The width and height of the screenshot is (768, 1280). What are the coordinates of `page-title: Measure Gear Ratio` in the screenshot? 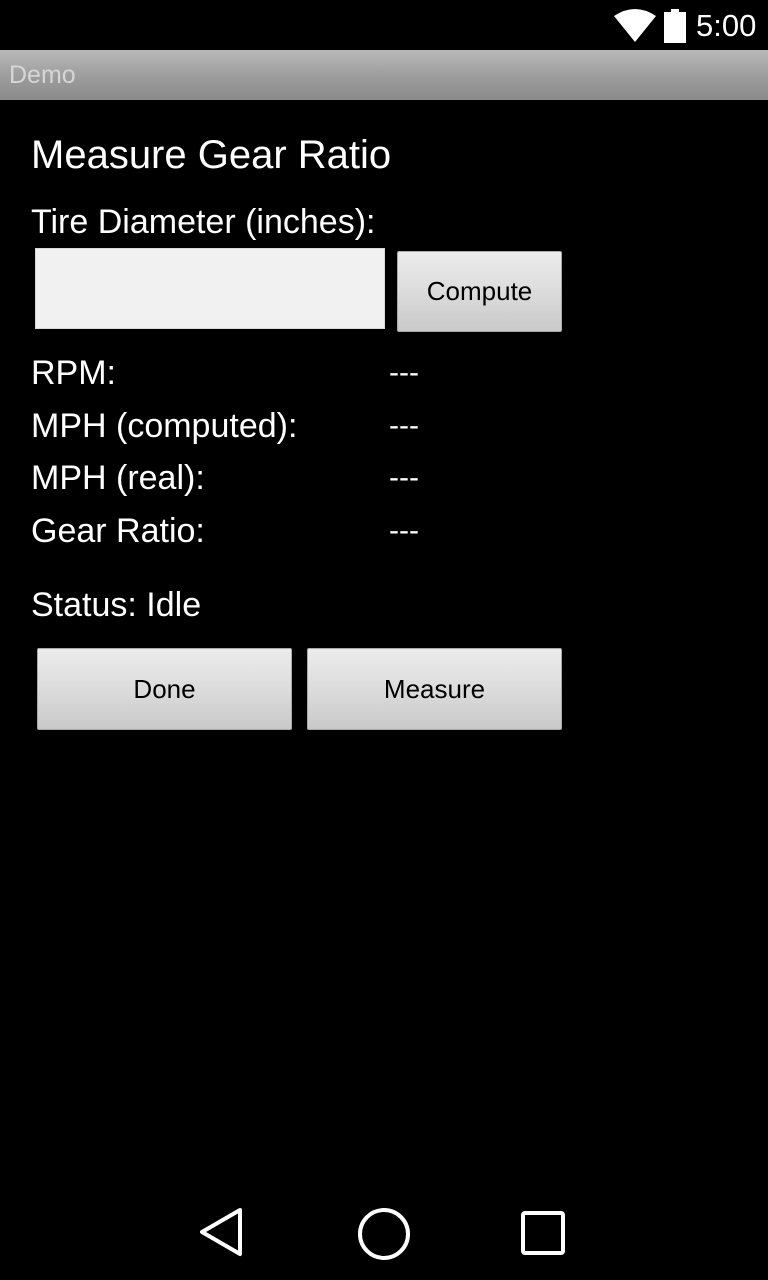 It's located at (211, 155).